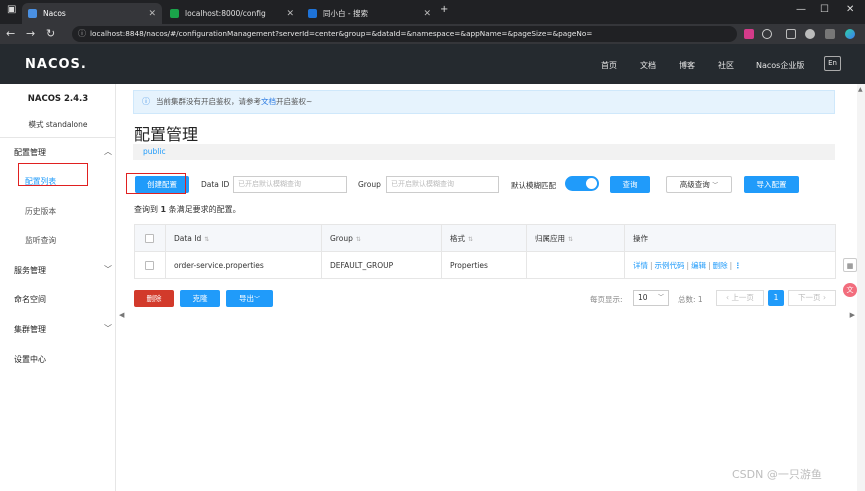 This screenshot has width=865, height=491. What do you see at coordinates (11, 9) in the screenshot?
I see `tab-menu-icon: ▣` at bounding box center [11, 9].